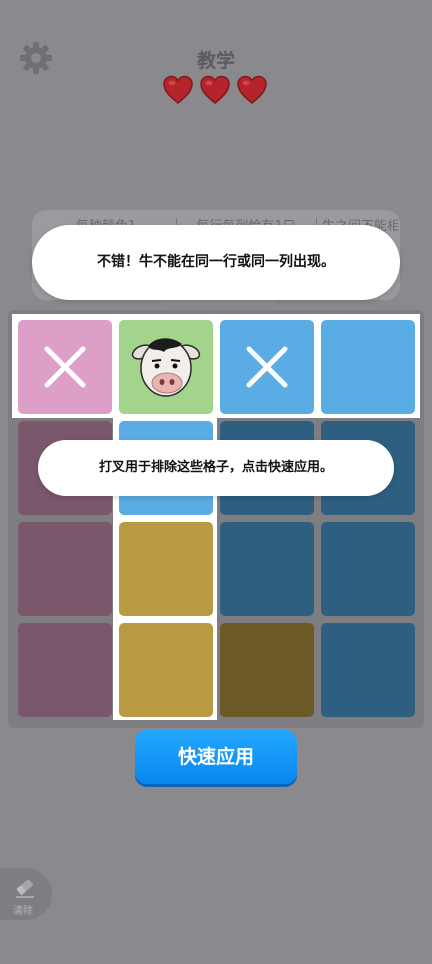  Describe the element at coordinates (65, 670) in the screenshot. I see `board-cell-r4-c1` at that location.